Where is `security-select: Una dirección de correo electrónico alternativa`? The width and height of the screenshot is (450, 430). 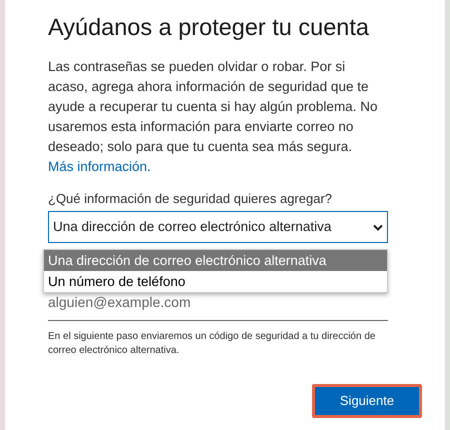
security-select: Una dirección de correo electrónico alternativa is located at coordinates (218, 227).